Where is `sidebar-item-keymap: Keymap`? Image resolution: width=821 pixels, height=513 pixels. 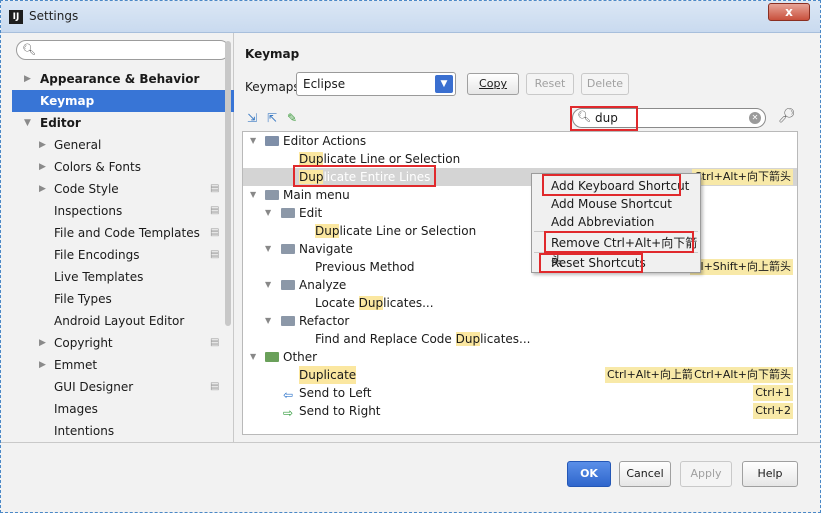
sidebar-item-keymap: Keymap is located at coordinates (123, 101).